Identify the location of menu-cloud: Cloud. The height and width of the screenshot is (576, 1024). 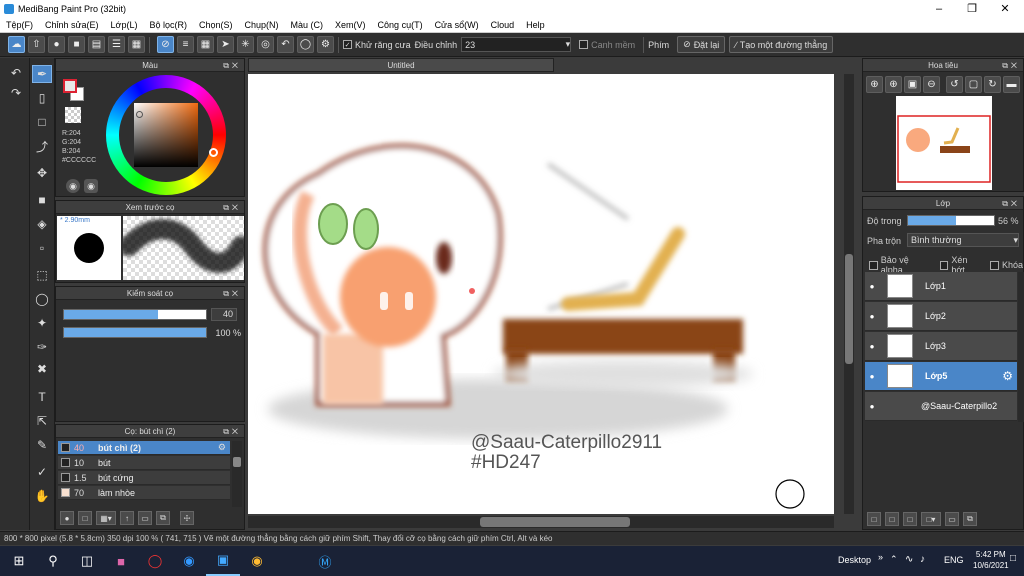
(503, 25).